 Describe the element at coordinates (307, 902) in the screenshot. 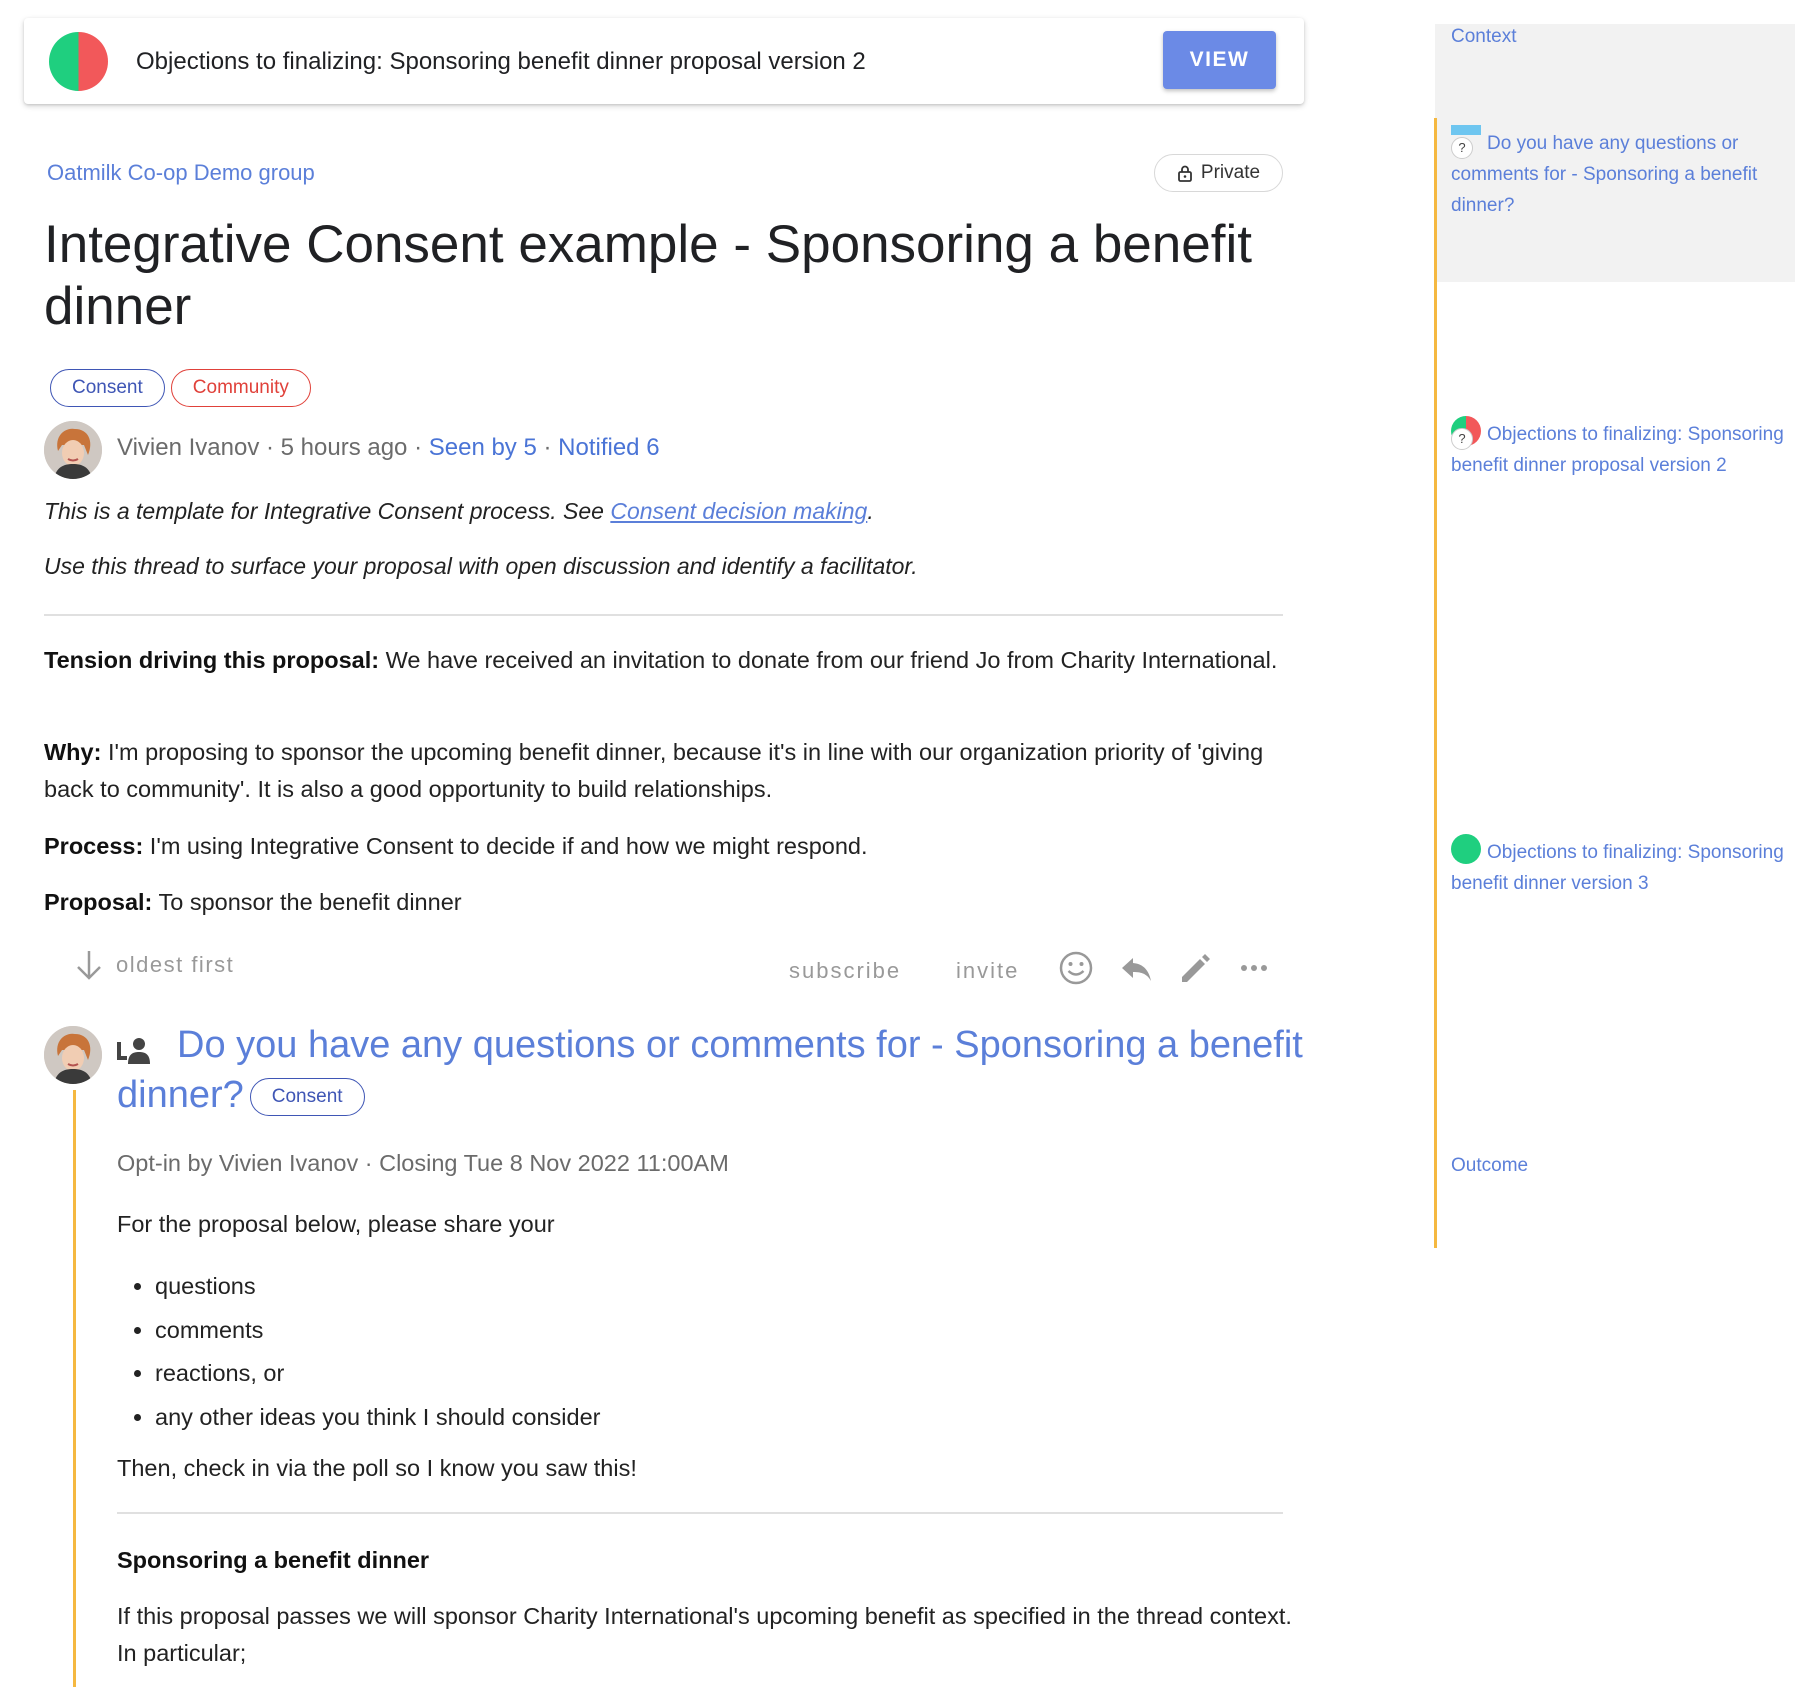

I see `proposal-text: To sponsor the benefit dinner` at that location.